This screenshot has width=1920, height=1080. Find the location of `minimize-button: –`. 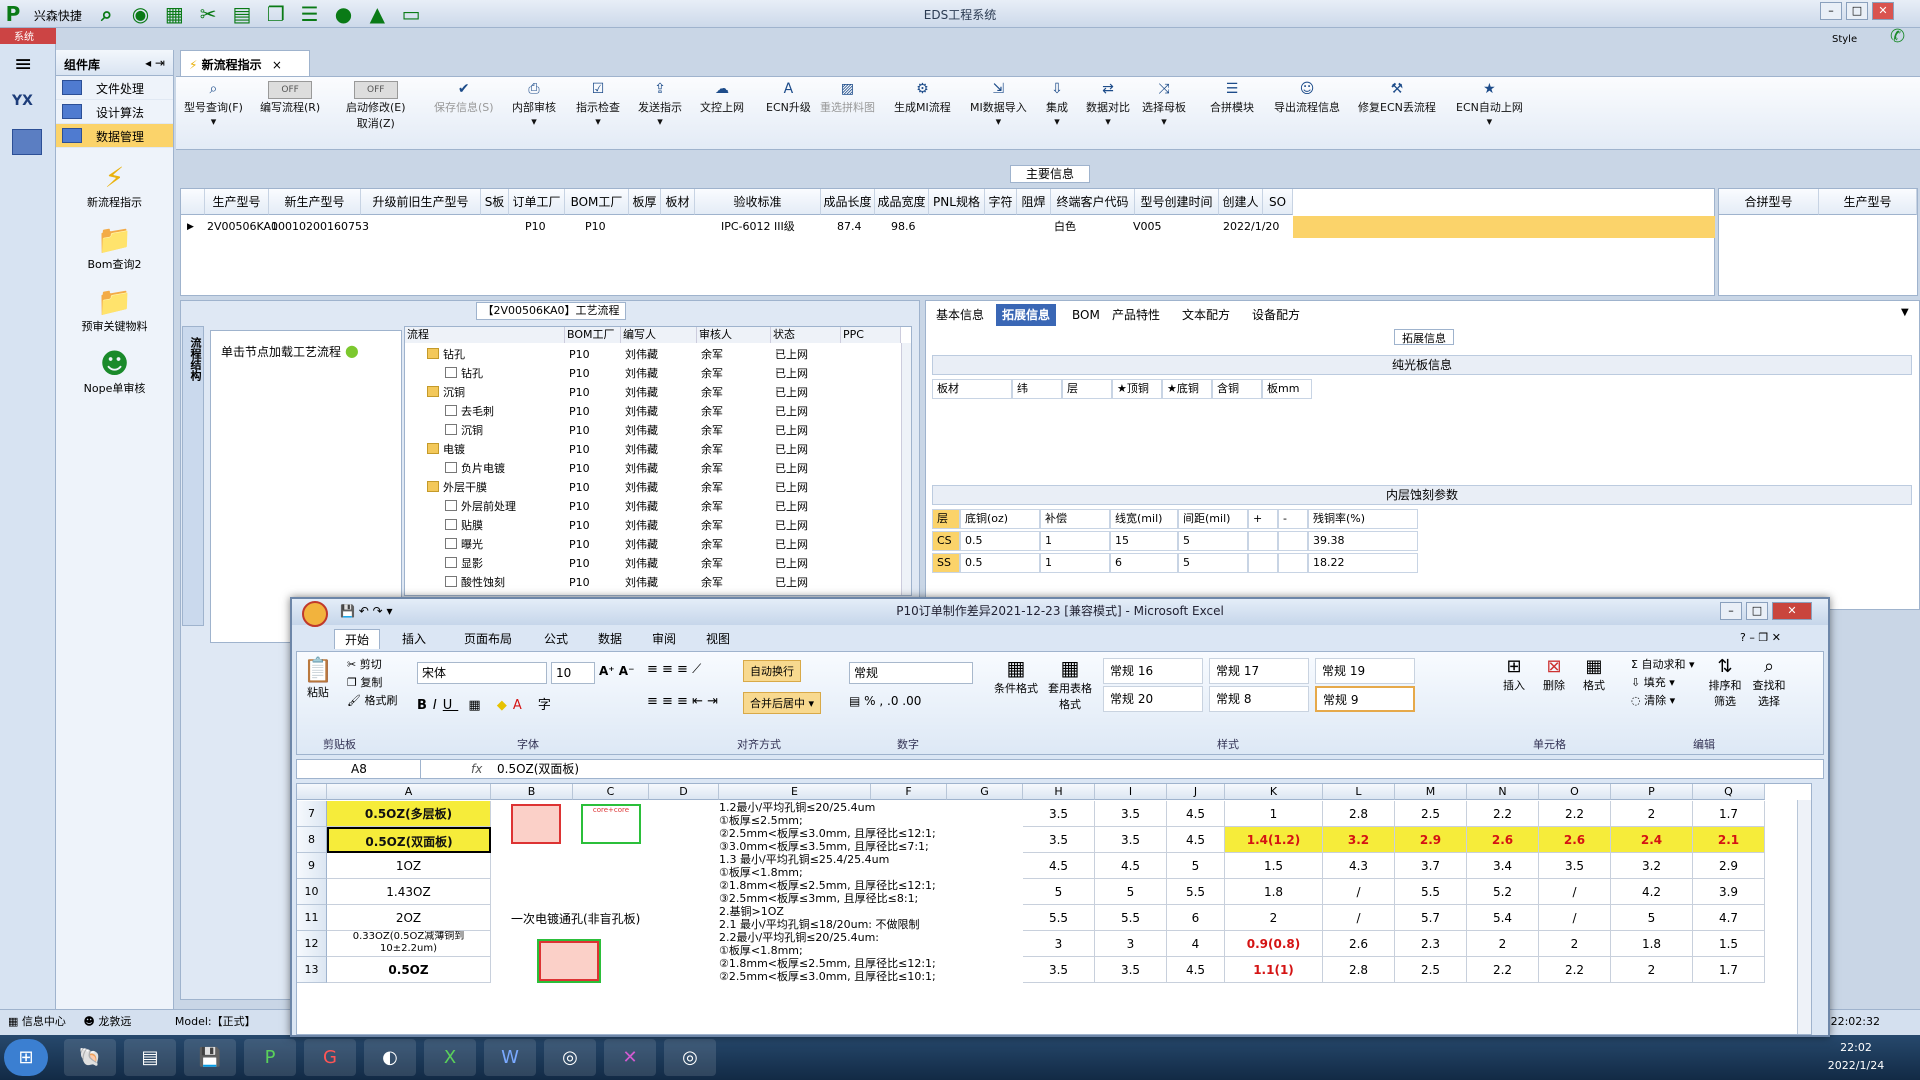

minimize-button: – is located at coordinates (1831, 11).